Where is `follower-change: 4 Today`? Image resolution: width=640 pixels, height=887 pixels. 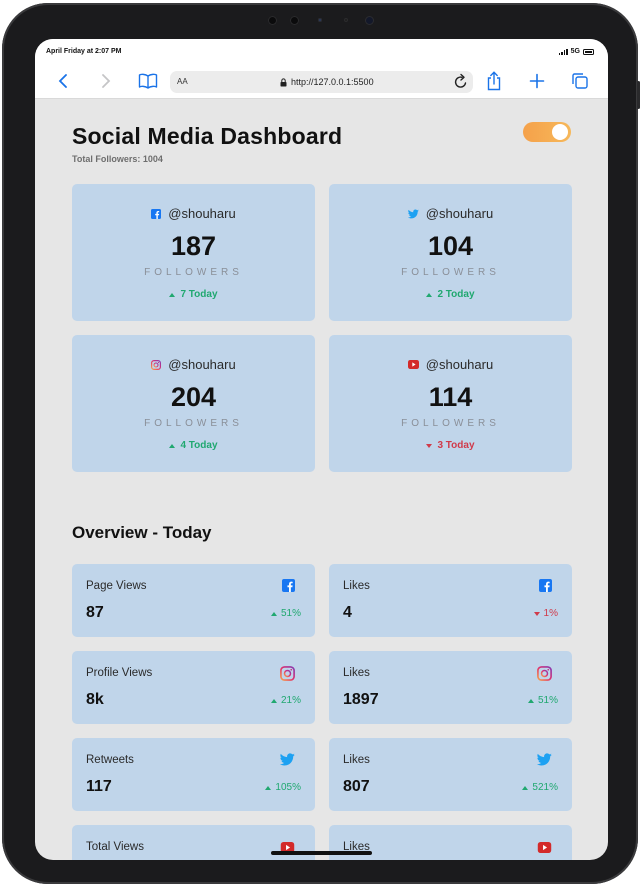
follower-change: 4 Today is located at coordinates (193, 445).